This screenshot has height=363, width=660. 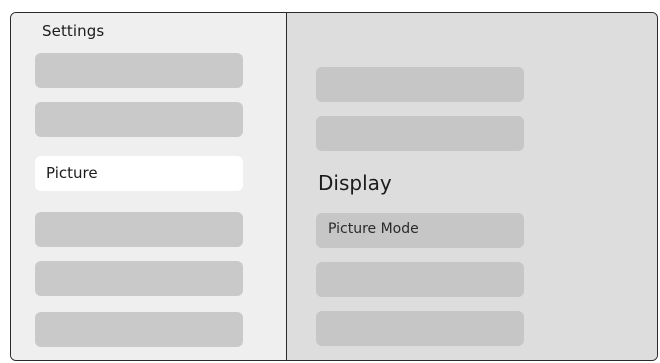 What do you see at coordinates (420, 230) in the screenshot?
I see `display-item-picture-mode: Picture Mode` at bounding box center [420, 230].